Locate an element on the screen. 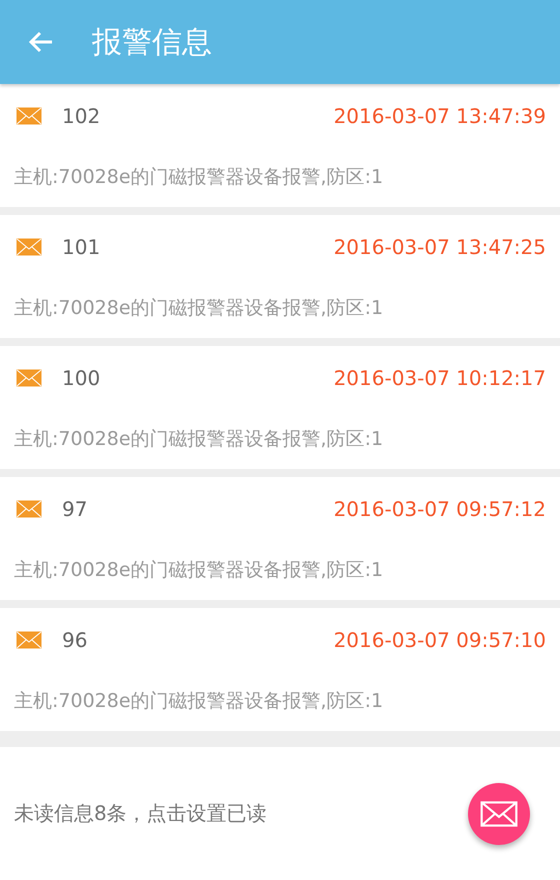  alarm-number: 97 is located at coordinates (75, 509).